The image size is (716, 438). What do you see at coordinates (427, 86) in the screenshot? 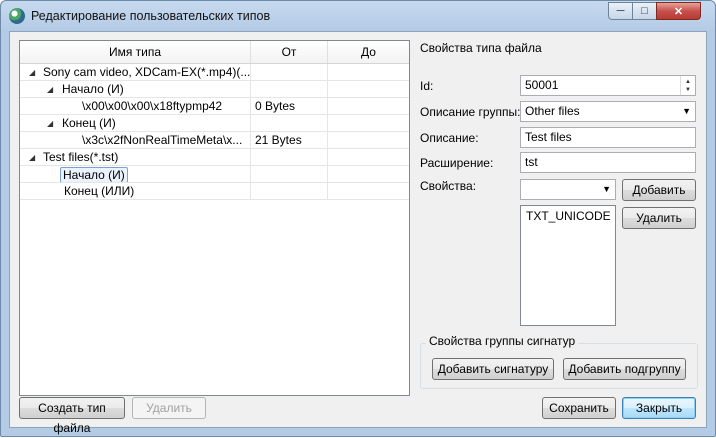
I see `id-label: Id:` at bounding box center [427, 86].